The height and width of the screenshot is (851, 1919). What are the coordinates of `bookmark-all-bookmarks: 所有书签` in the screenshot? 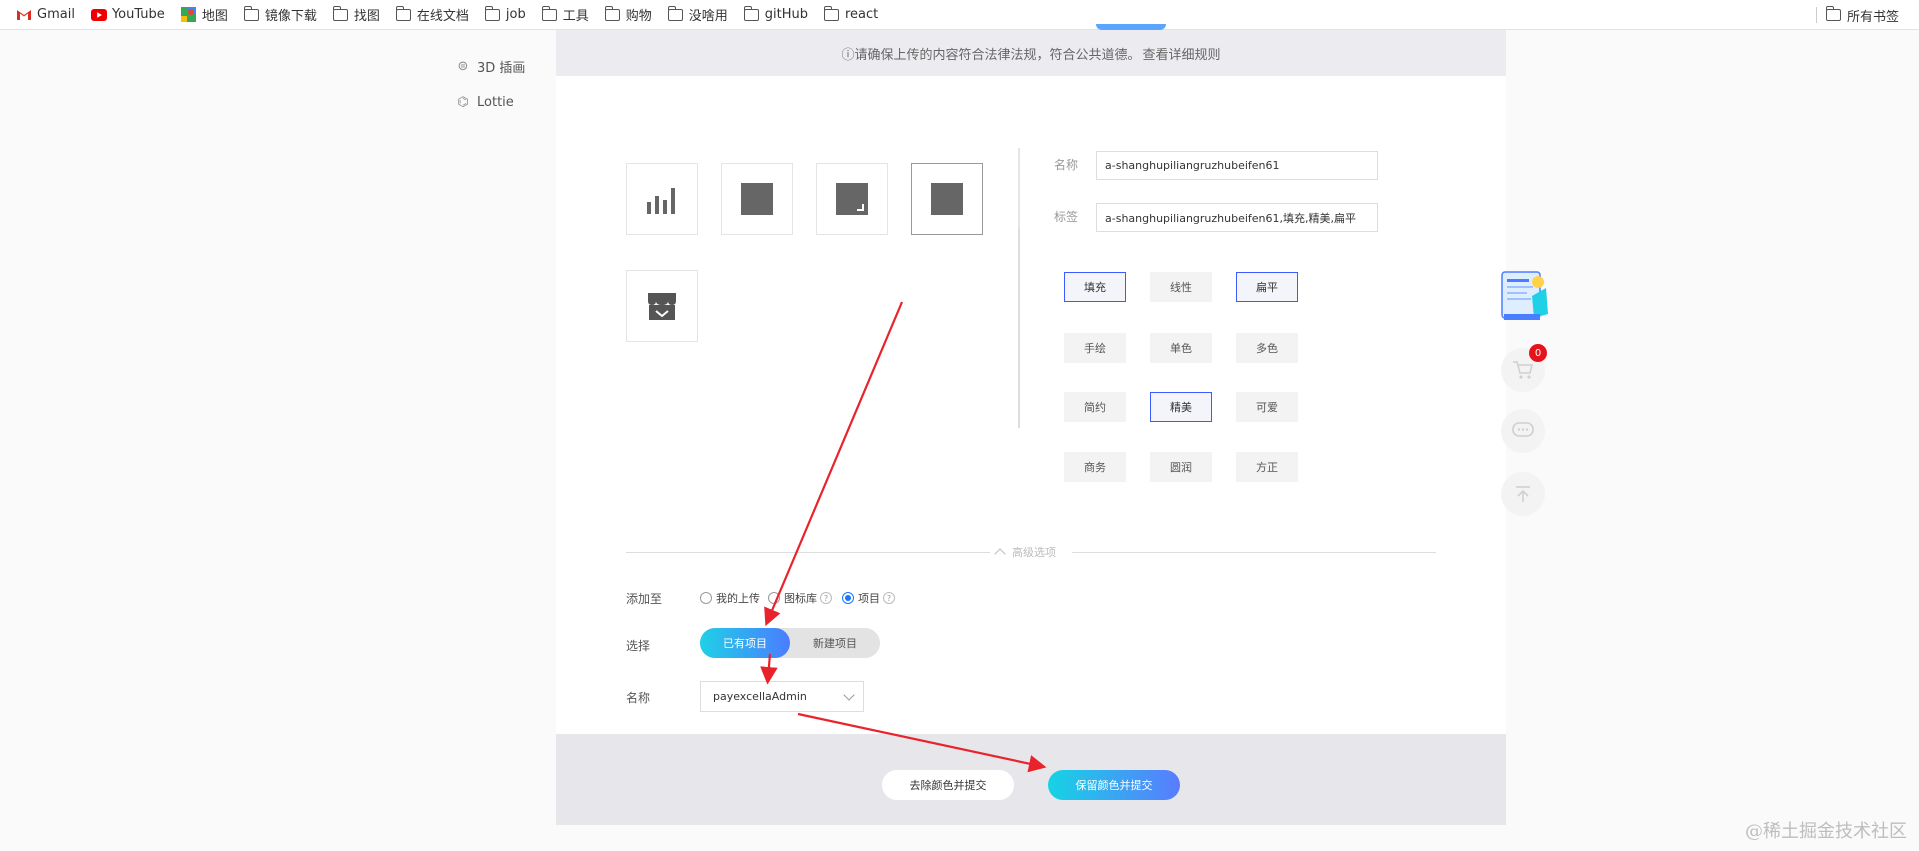 It's located at (1862, 15).